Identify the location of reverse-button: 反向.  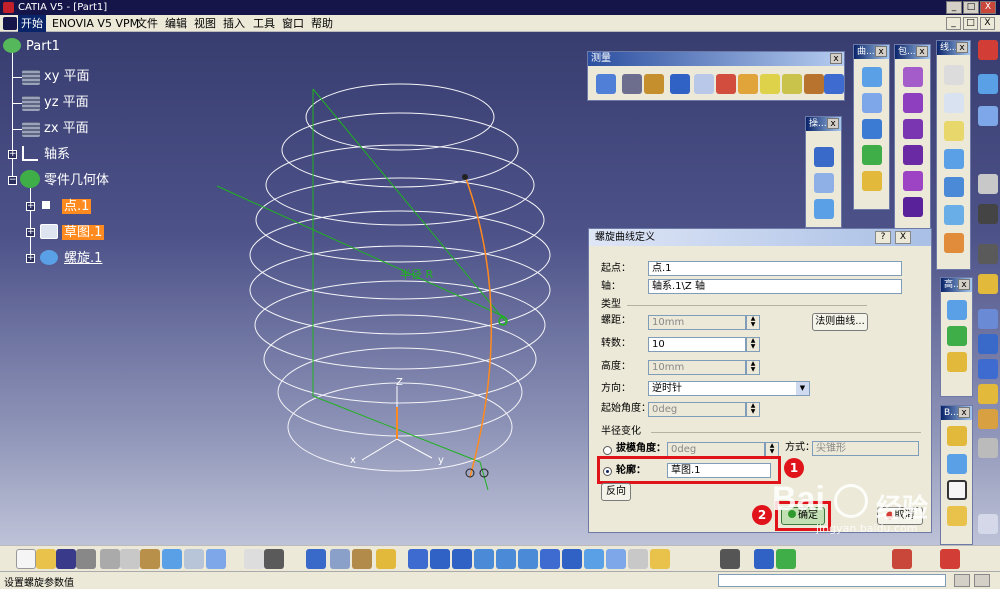
(616, 492).